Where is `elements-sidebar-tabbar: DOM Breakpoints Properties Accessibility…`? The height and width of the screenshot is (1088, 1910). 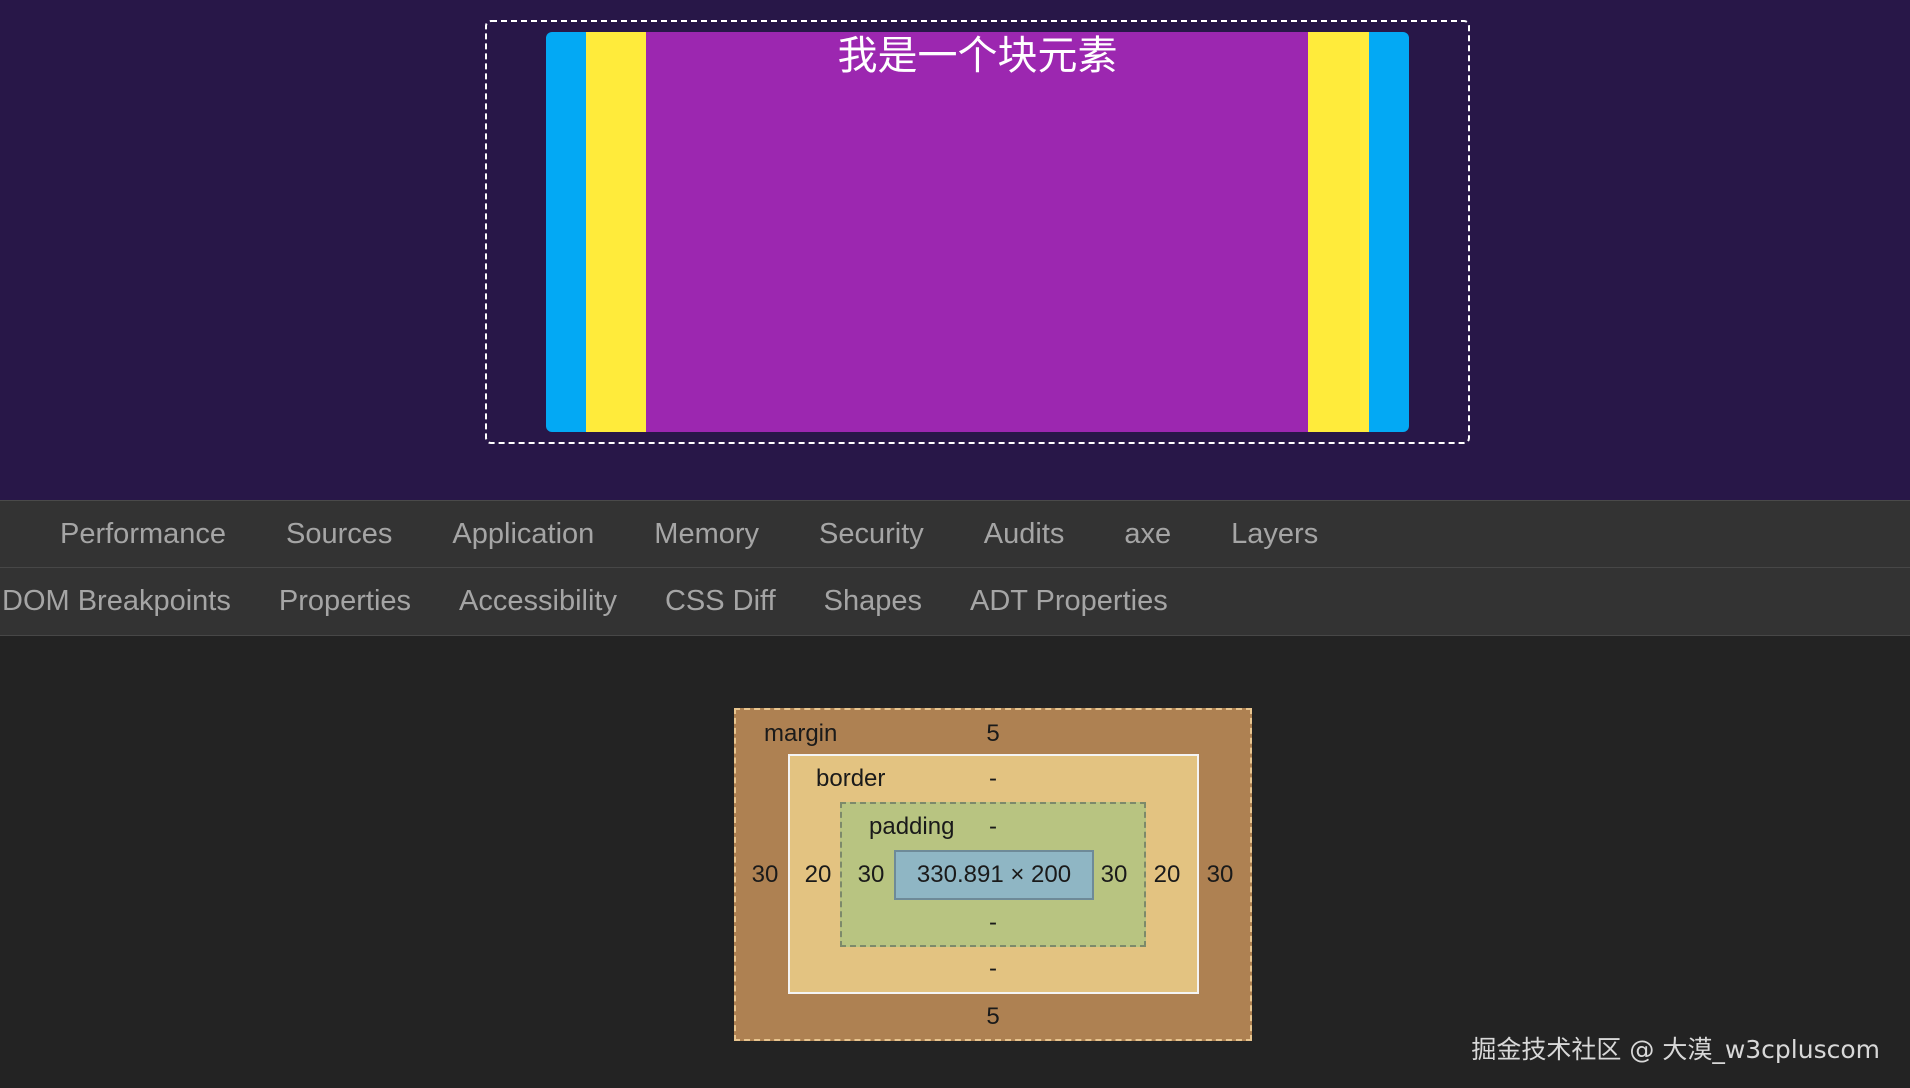
elements-sidebar-tabbar: DOM Breakpoints Properties Accessibility… is located at coordinates (955, 602).